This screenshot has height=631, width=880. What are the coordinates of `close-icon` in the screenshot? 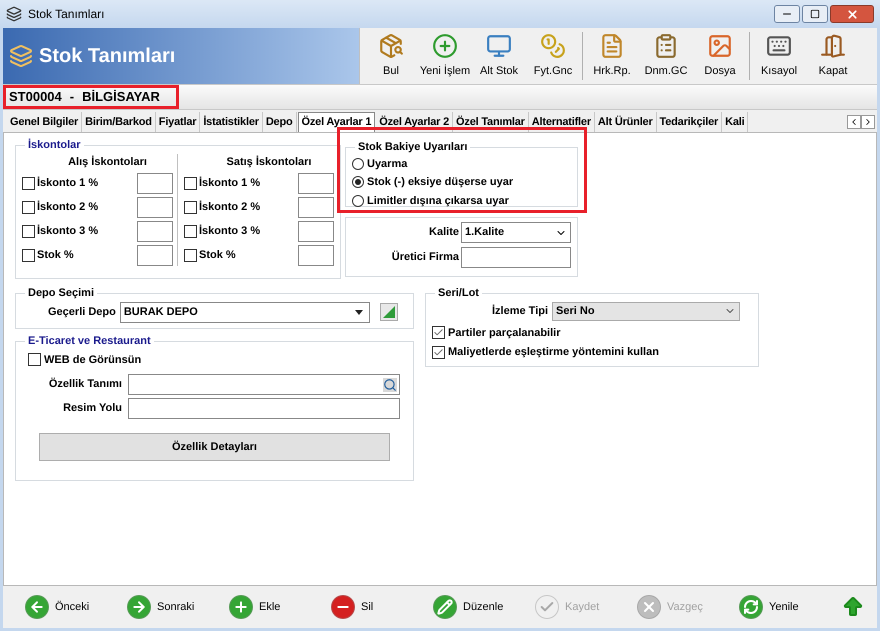 It's located at (852, 14).